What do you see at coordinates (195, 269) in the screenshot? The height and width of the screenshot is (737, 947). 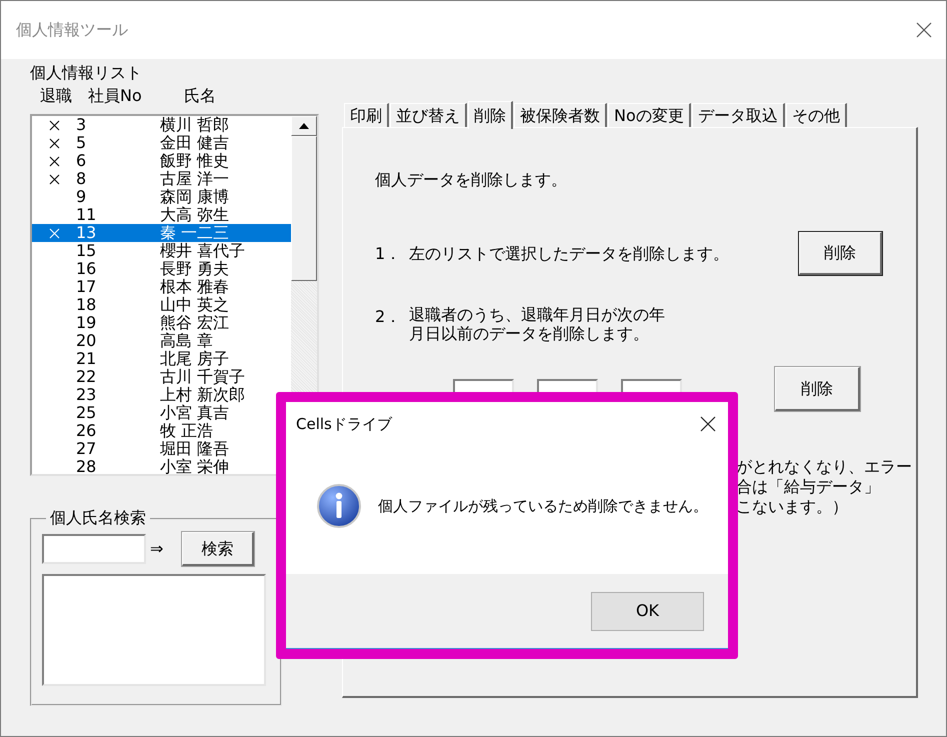 I see `employee-name: 長野 勇夫` at bounding box center [195, 269].